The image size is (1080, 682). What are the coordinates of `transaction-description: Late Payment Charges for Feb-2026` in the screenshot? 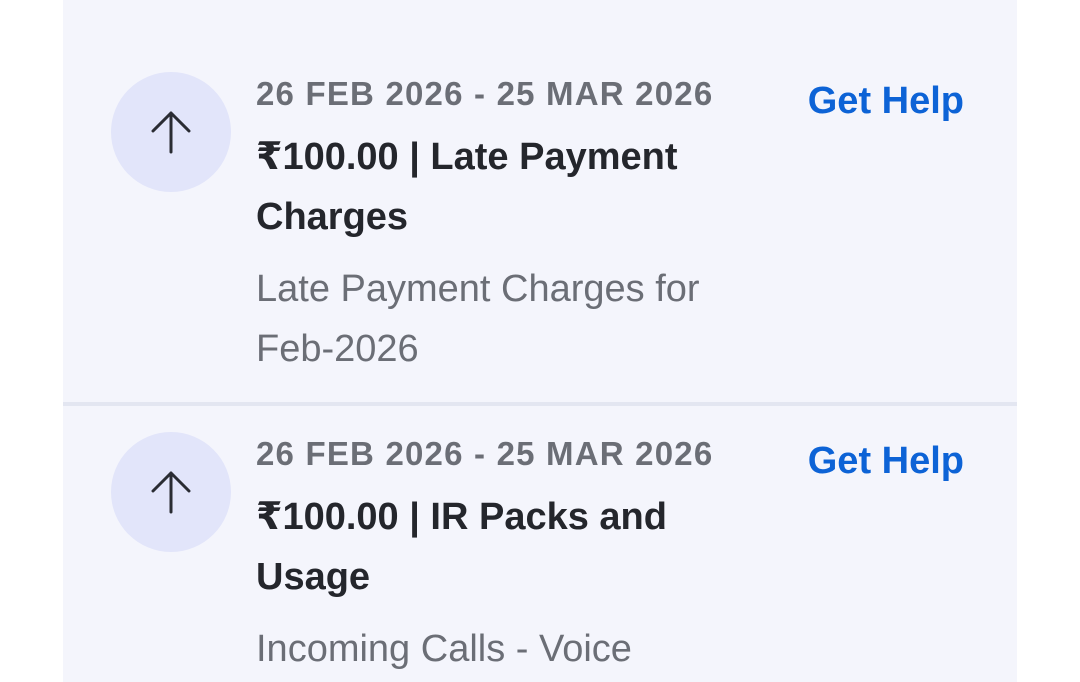 It's located at (478, 319).